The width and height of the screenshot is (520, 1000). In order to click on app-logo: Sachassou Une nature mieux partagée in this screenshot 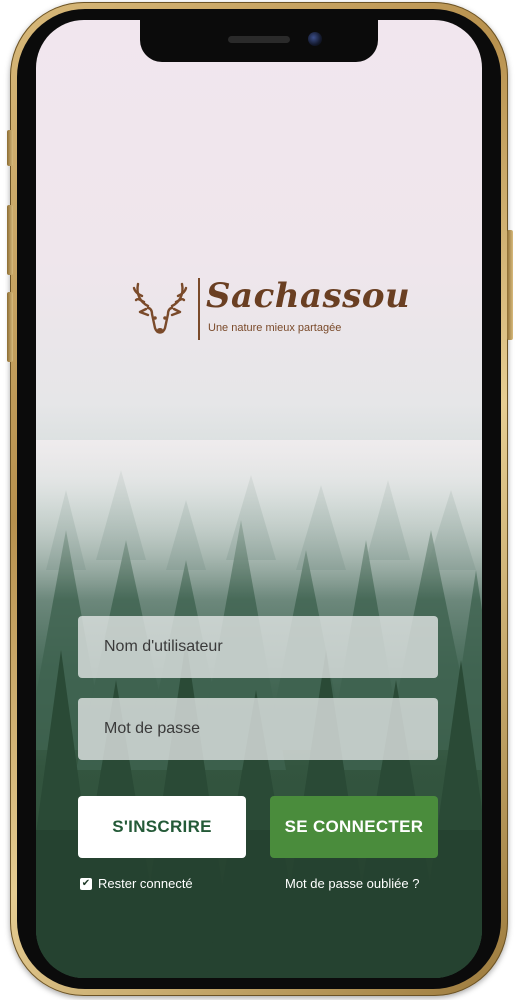, I will do `click(271, 312)`.